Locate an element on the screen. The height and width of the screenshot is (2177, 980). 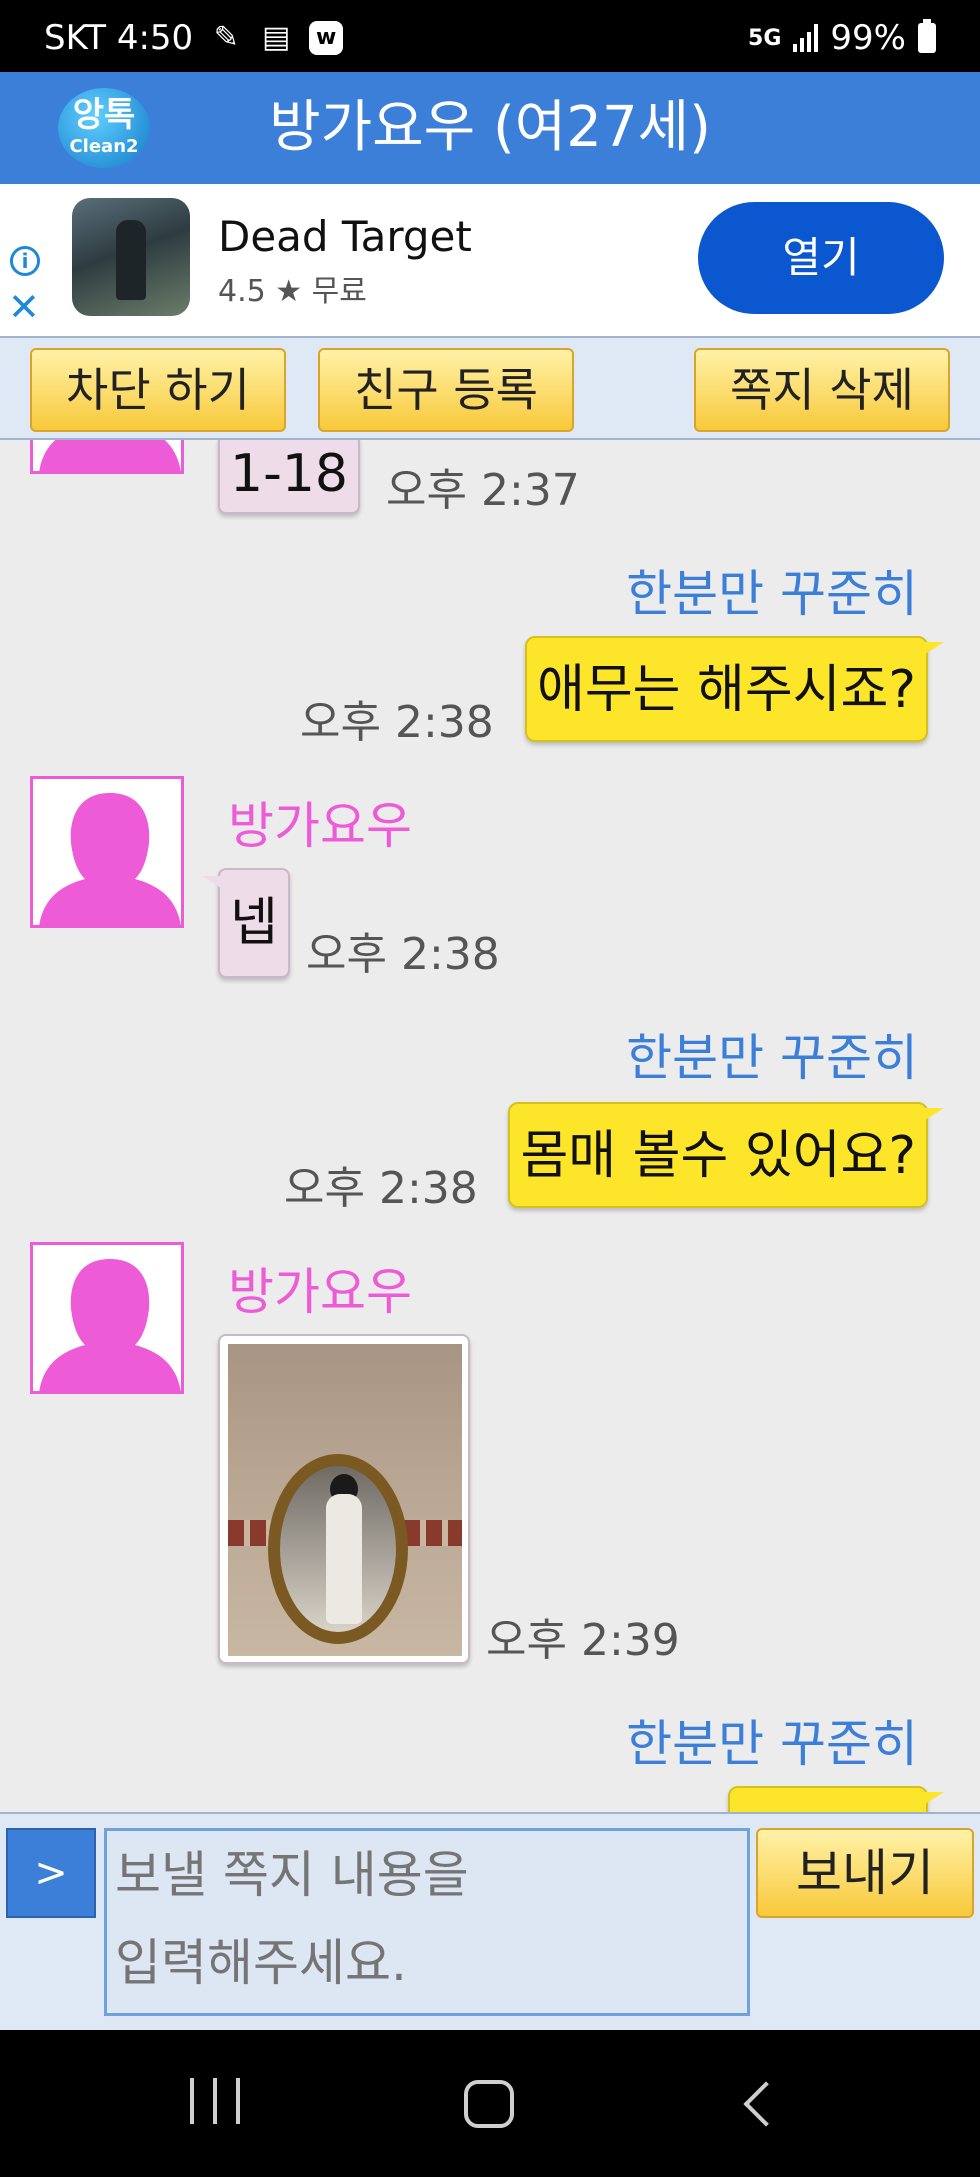
message-input is located at coordinates (427, 1922).